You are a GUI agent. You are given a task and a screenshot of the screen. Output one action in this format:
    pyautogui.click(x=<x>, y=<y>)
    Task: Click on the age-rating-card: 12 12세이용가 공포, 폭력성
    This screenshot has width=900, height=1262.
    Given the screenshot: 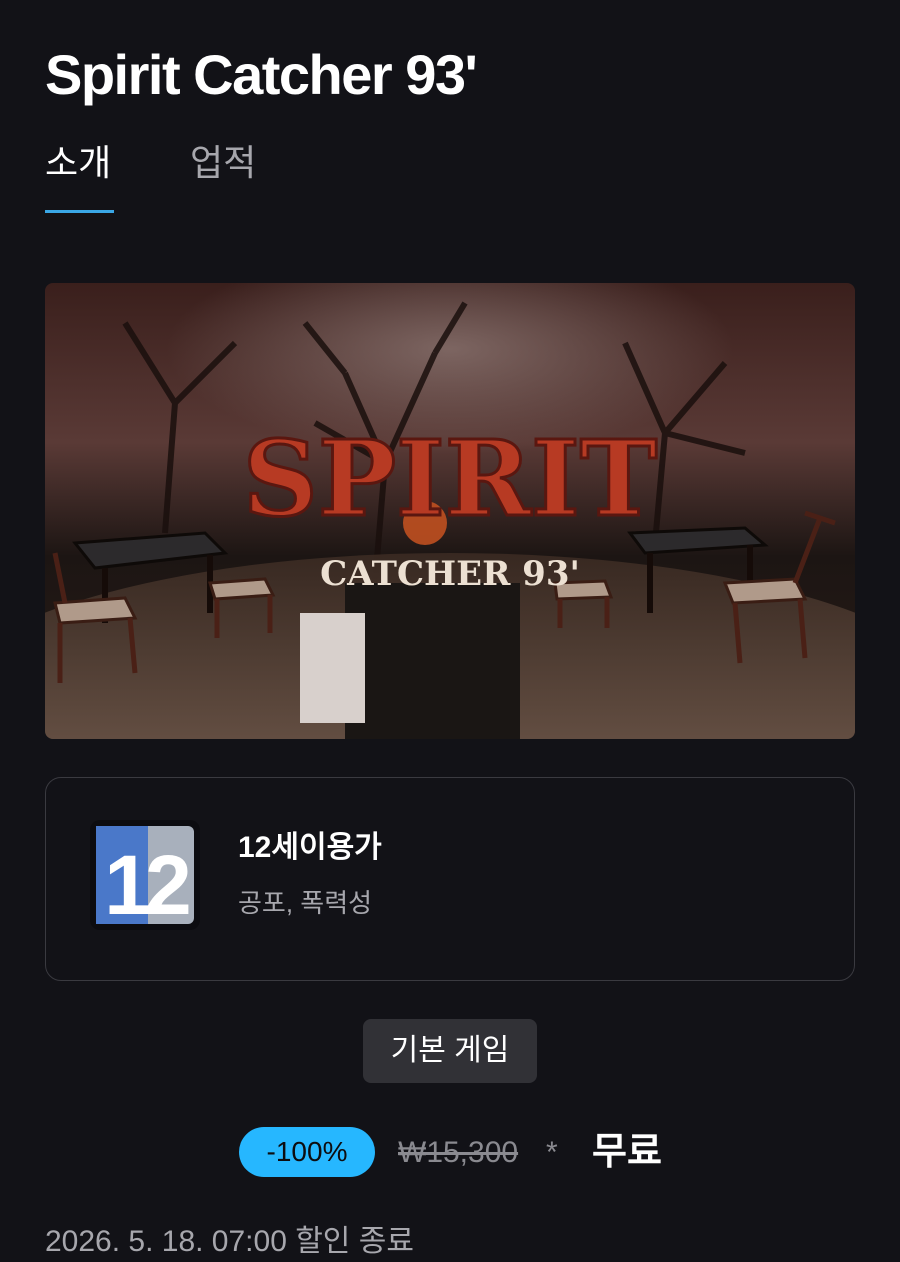 What is the action you would take?
    pyautogui.click(x=450, y=879)
    